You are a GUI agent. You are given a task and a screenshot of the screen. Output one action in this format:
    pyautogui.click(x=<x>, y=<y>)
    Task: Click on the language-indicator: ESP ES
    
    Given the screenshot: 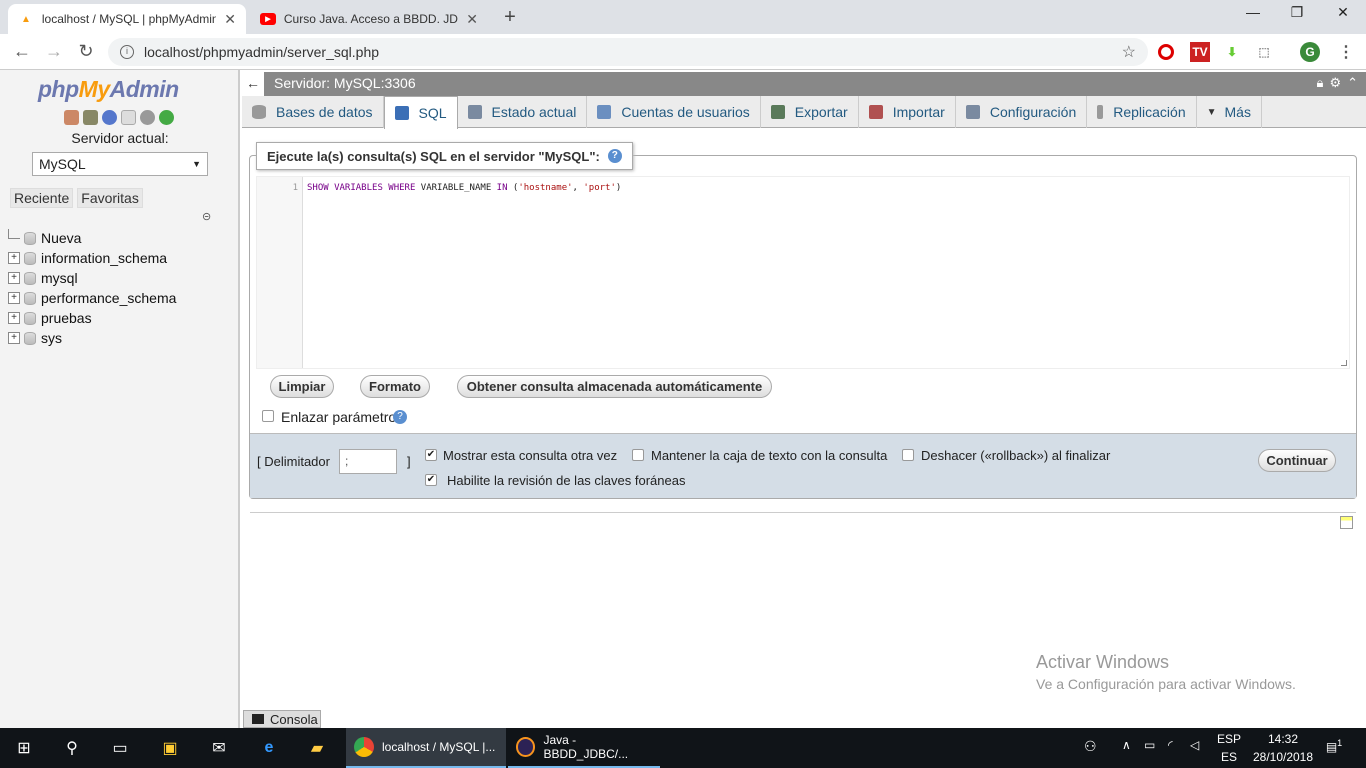 What is the action you would take?
    pyautogui.click(x=1229, y=748)
    